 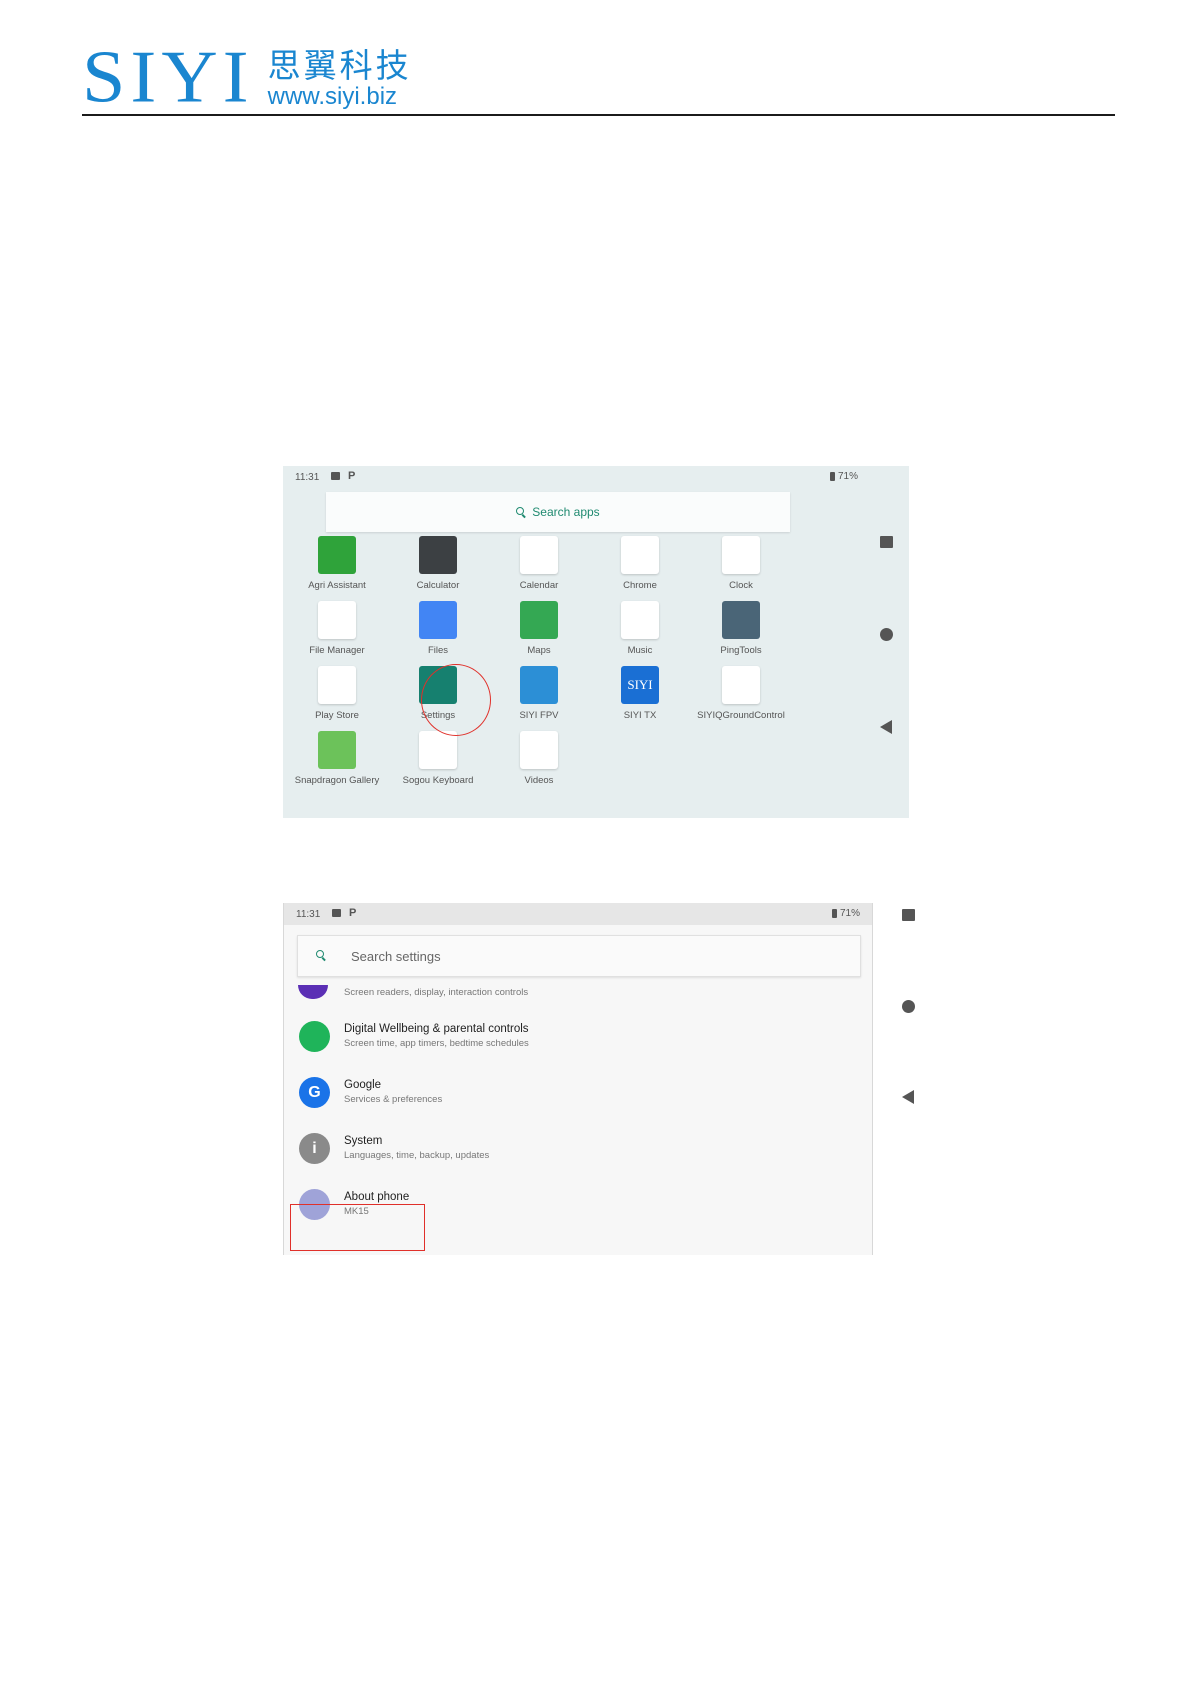 I want to click on search-apps-label: Search apps, so click(x=566, y=512).